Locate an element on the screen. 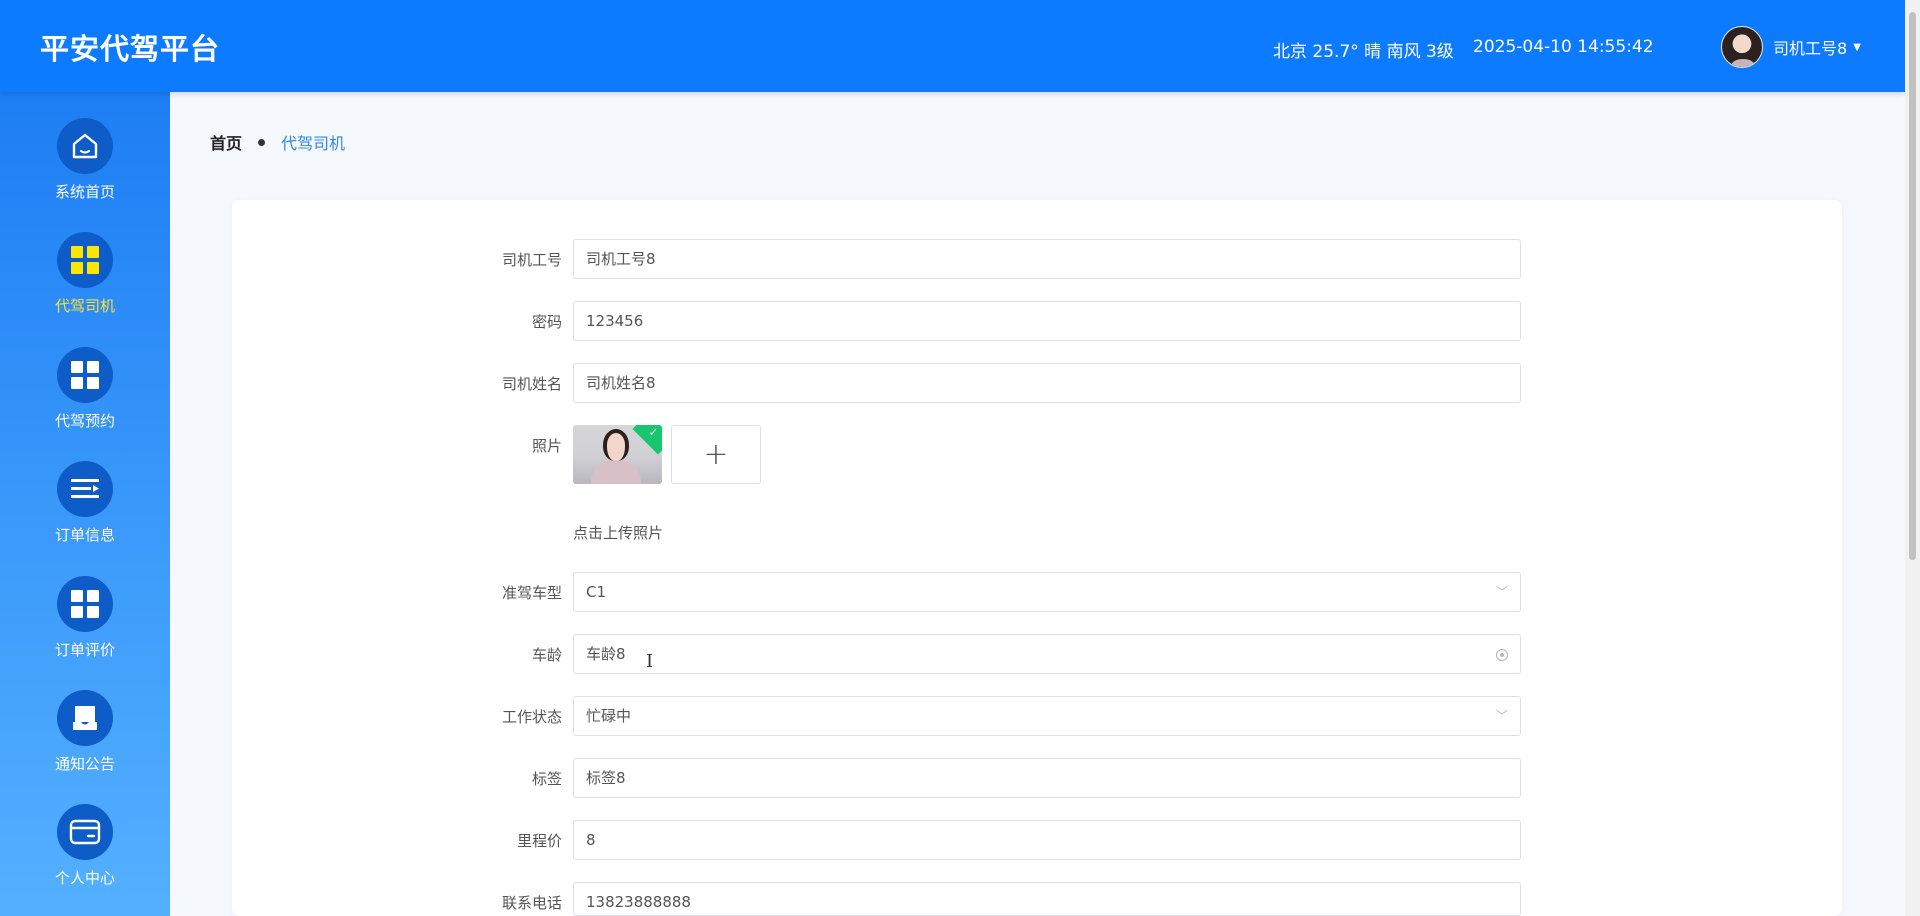  plus-icon: + is located at coordinates (716, 454).